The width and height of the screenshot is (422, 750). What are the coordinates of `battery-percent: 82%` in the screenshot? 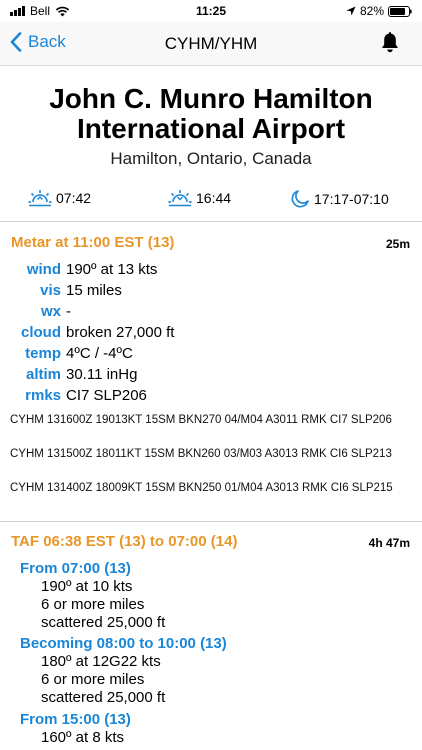 It's located at (371, 11).